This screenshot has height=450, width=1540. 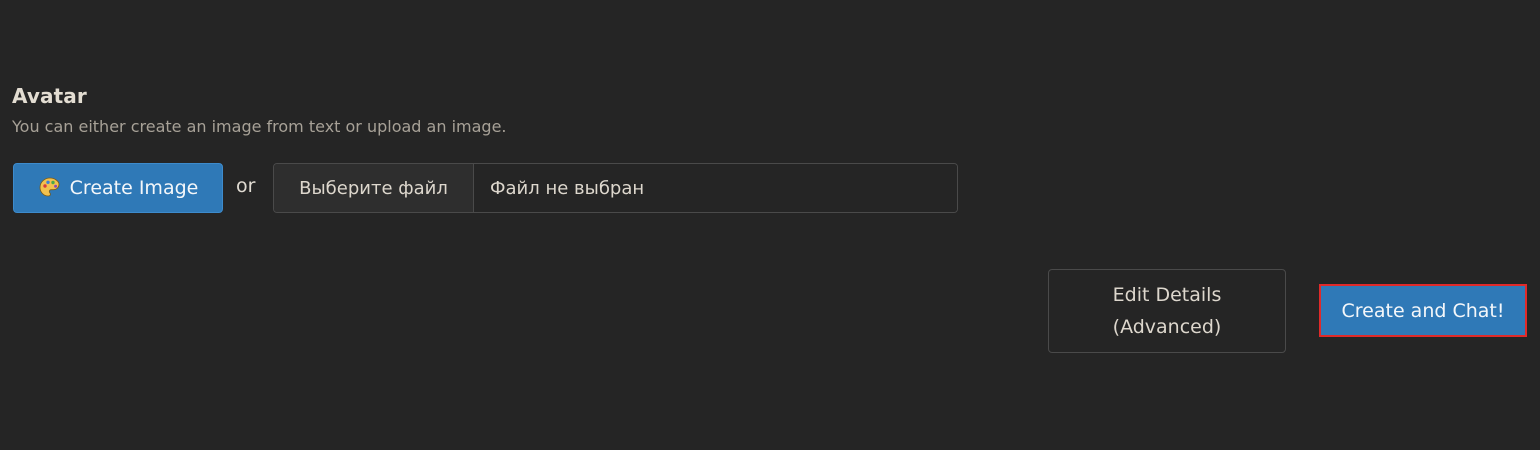 What do you see at coordinates (50, 188) in the screenshot?
I see `palette-icon` at bounding box center [50, 188].